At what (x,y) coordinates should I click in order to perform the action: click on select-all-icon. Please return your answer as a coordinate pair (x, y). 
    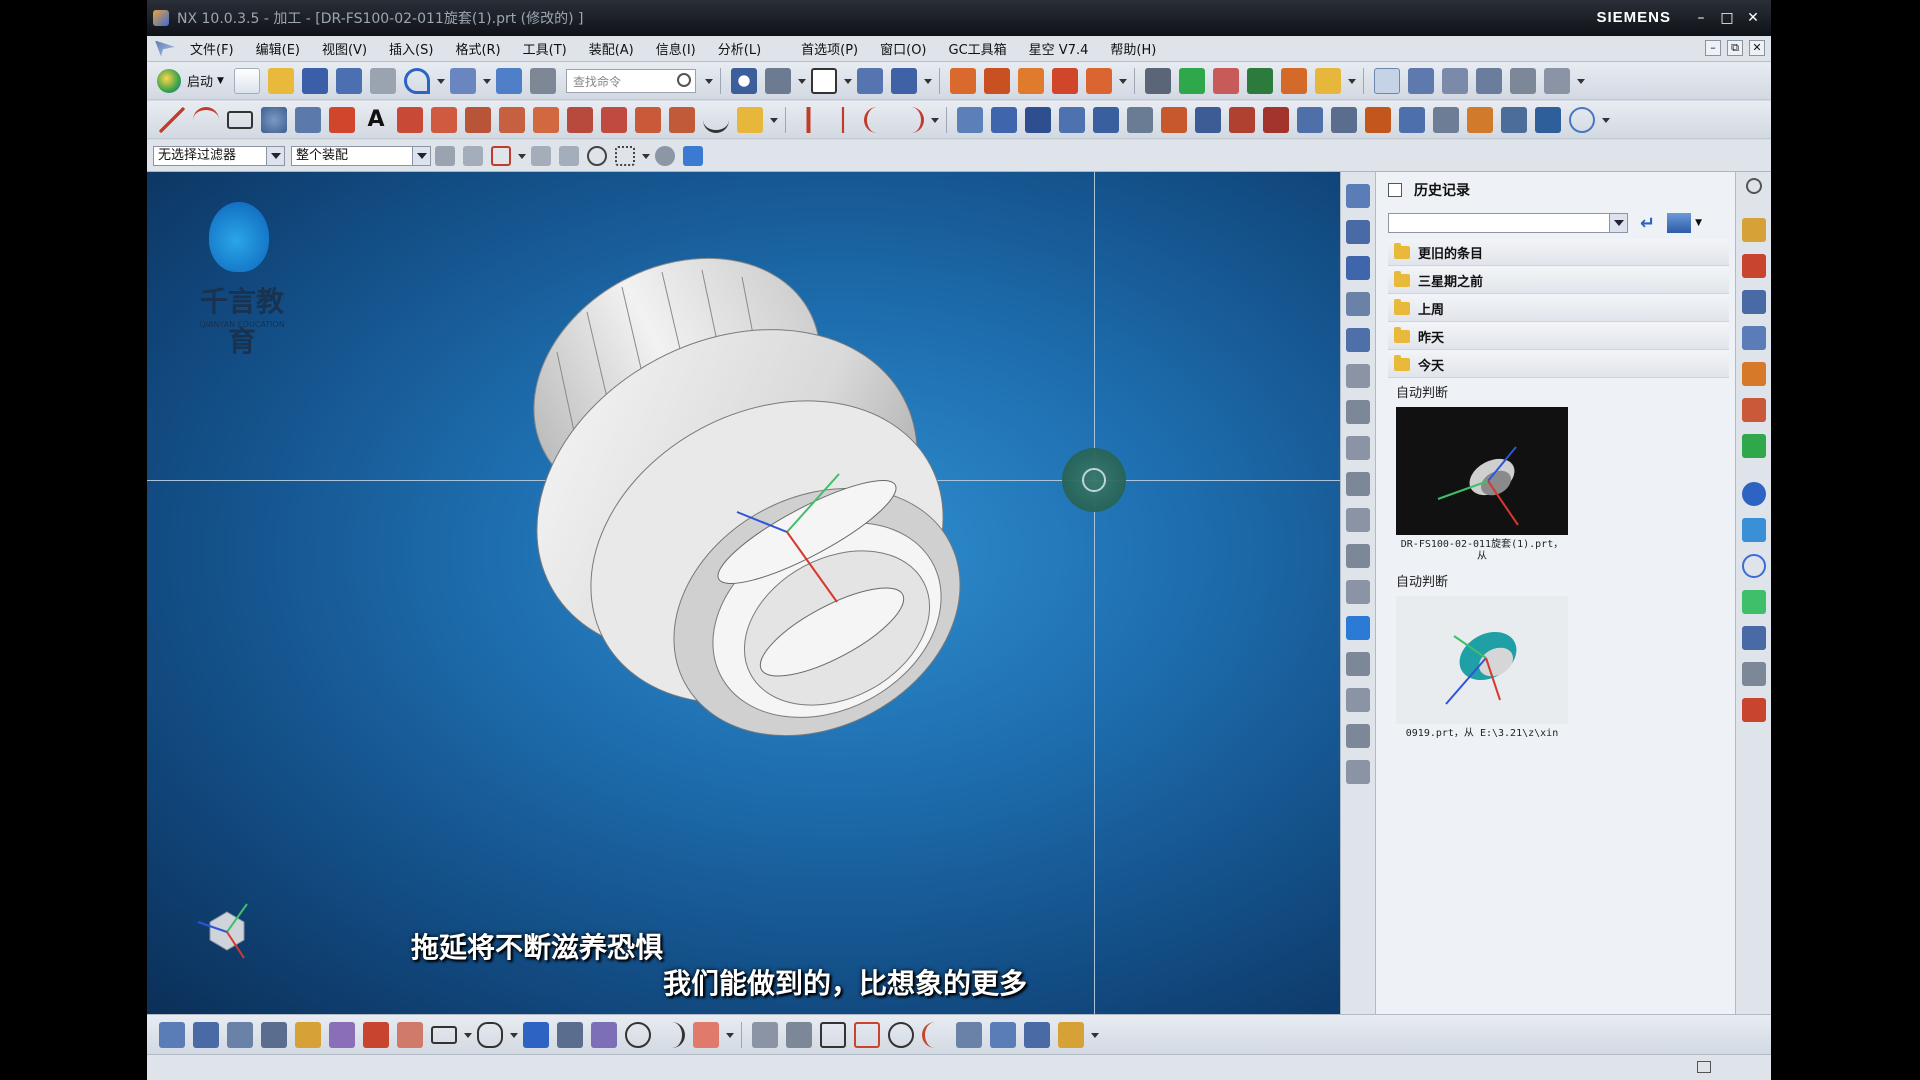
    Looking at the image, I should click on (569, 155).